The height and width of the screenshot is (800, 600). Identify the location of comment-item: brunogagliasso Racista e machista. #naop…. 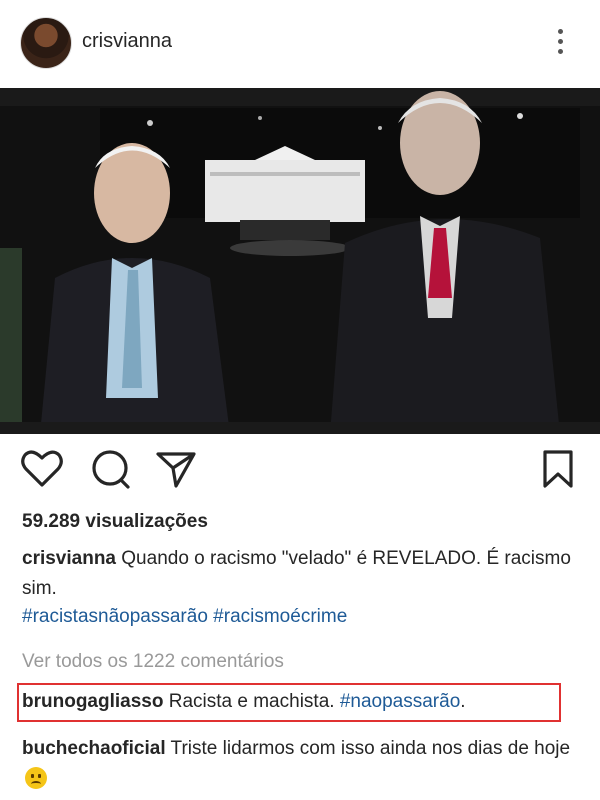
(244, 702).